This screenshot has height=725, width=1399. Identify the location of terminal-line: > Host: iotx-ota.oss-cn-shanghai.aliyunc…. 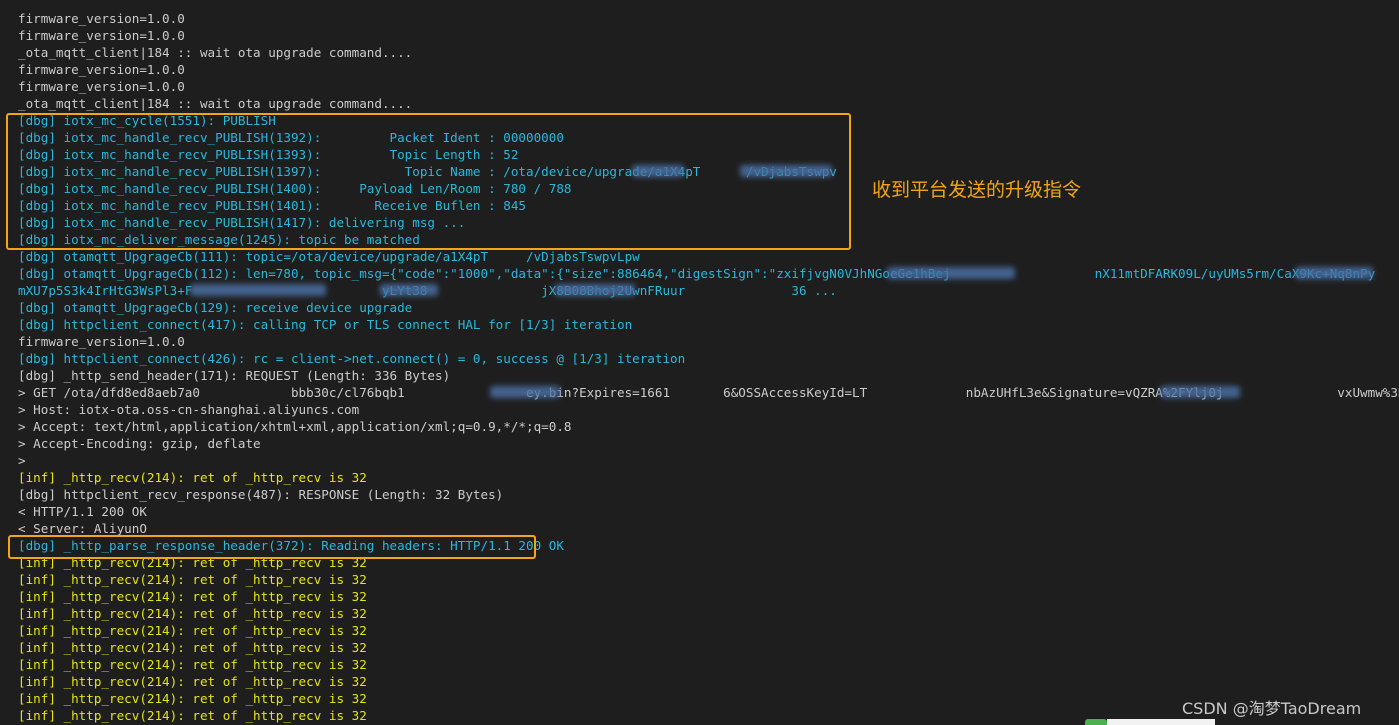
(189, 409).